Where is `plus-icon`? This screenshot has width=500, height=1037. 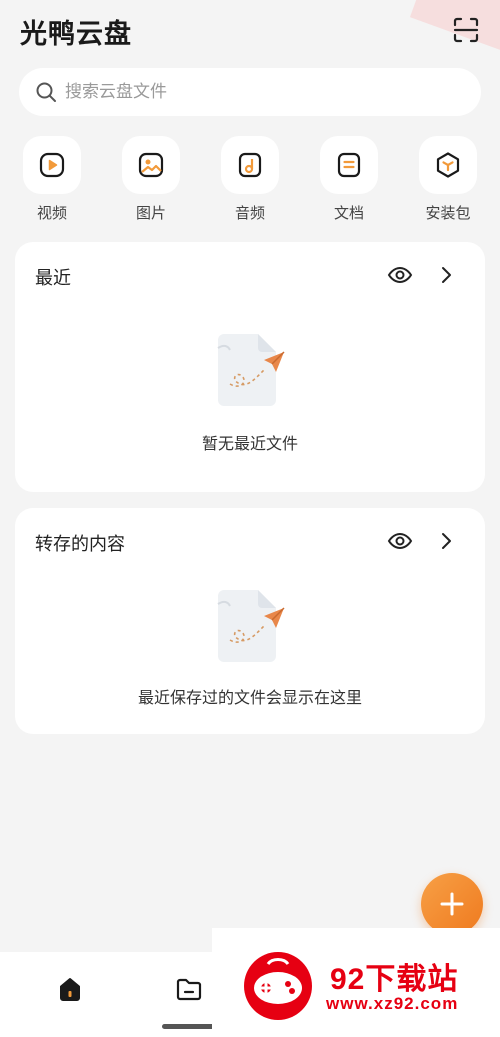 plus-icon is located at coordinates (452, 904).